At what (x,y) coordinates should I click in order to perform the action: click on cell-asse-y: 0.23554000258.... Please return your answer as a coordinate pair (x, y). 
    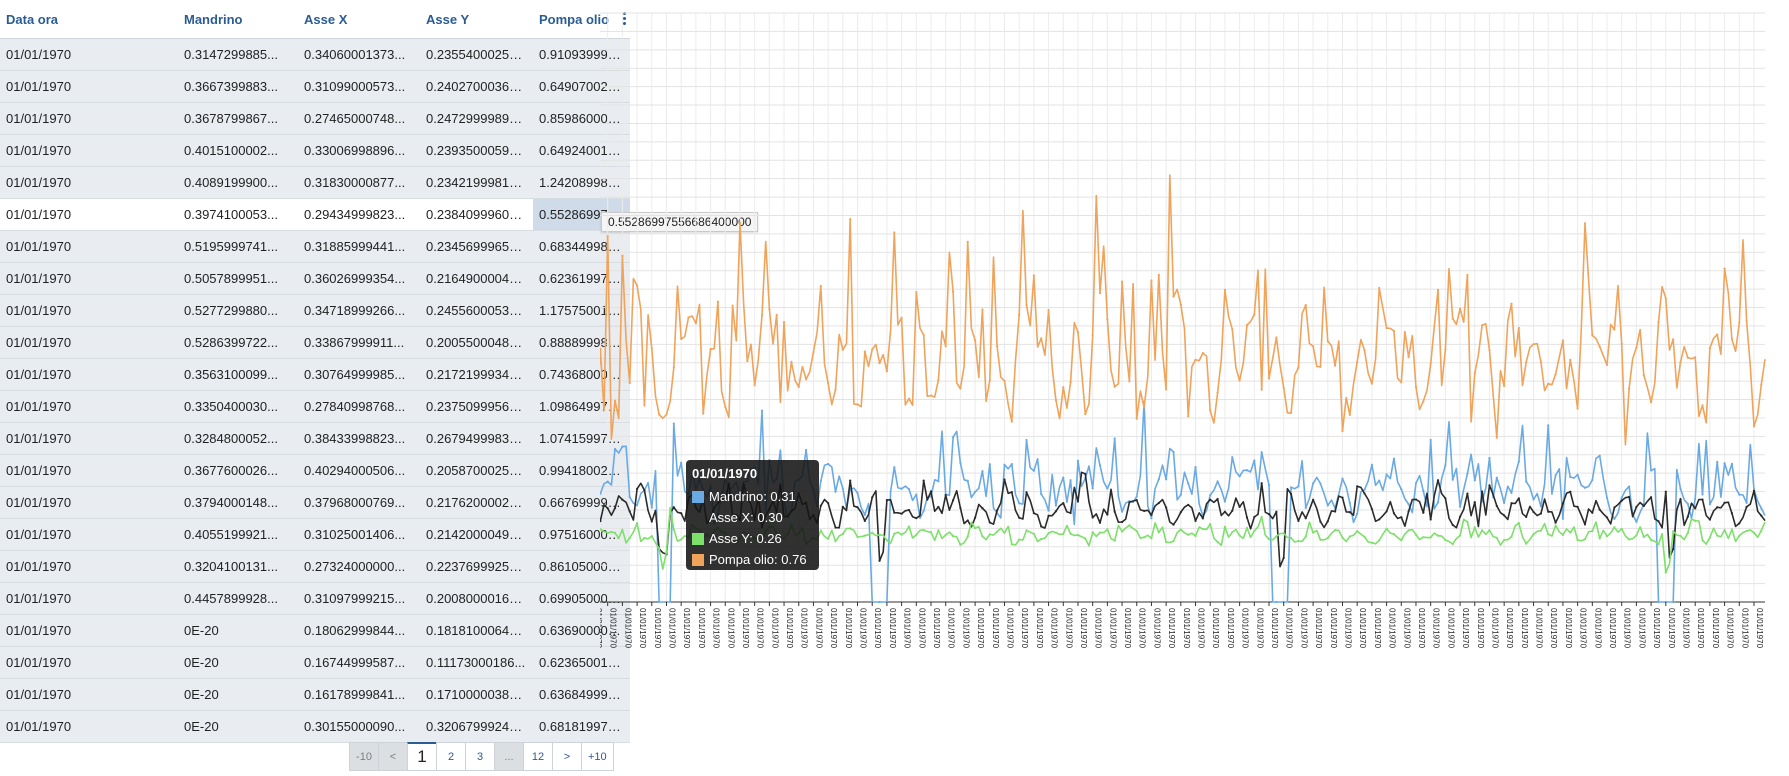
    Looking at the image, I should click on (476, 54).